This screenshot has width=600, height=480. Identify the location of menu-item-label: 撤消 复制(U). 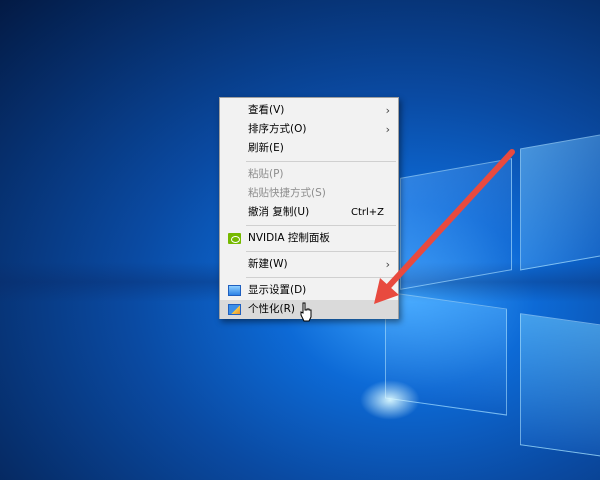
(279, 212).